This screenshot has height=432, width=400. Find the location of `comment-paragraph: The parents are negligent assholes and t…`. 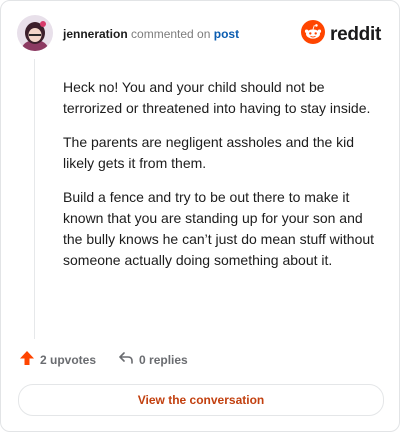

comment-paragraph: The parents are negligent assholes and t… is located at coordinates (209, 152).